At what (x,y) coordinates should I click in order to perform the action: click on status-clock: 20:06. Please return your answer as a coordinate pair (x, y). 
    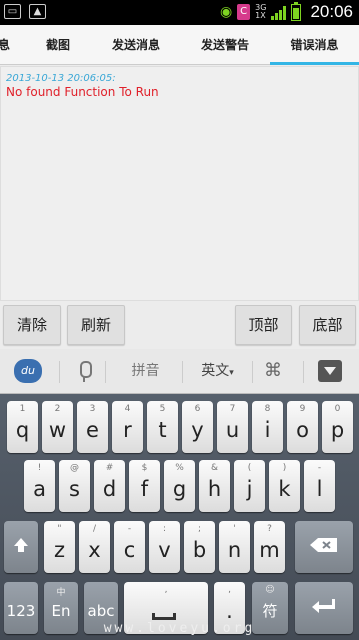
    Looking at the image, I should click on (331, 11).